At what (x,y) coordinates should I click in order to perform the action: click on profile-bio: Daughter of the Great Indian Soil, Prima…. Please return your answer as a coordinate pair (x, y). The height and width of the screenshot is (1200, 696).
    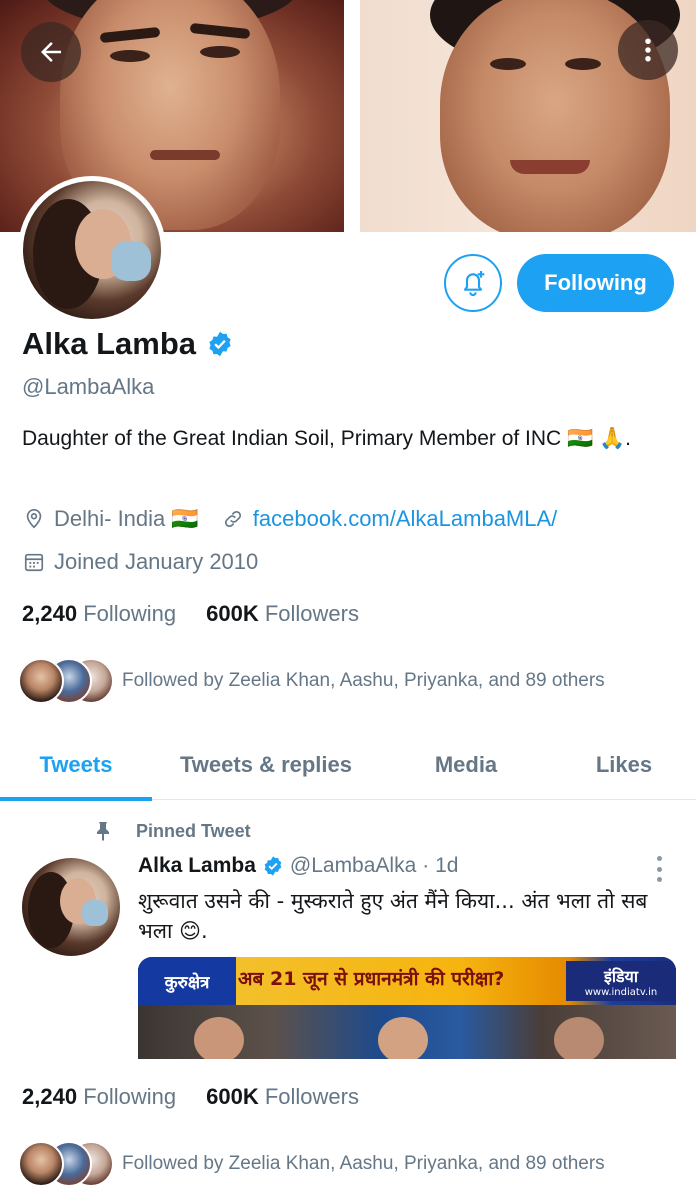
    Looking at the image, I should click on (327, 438).